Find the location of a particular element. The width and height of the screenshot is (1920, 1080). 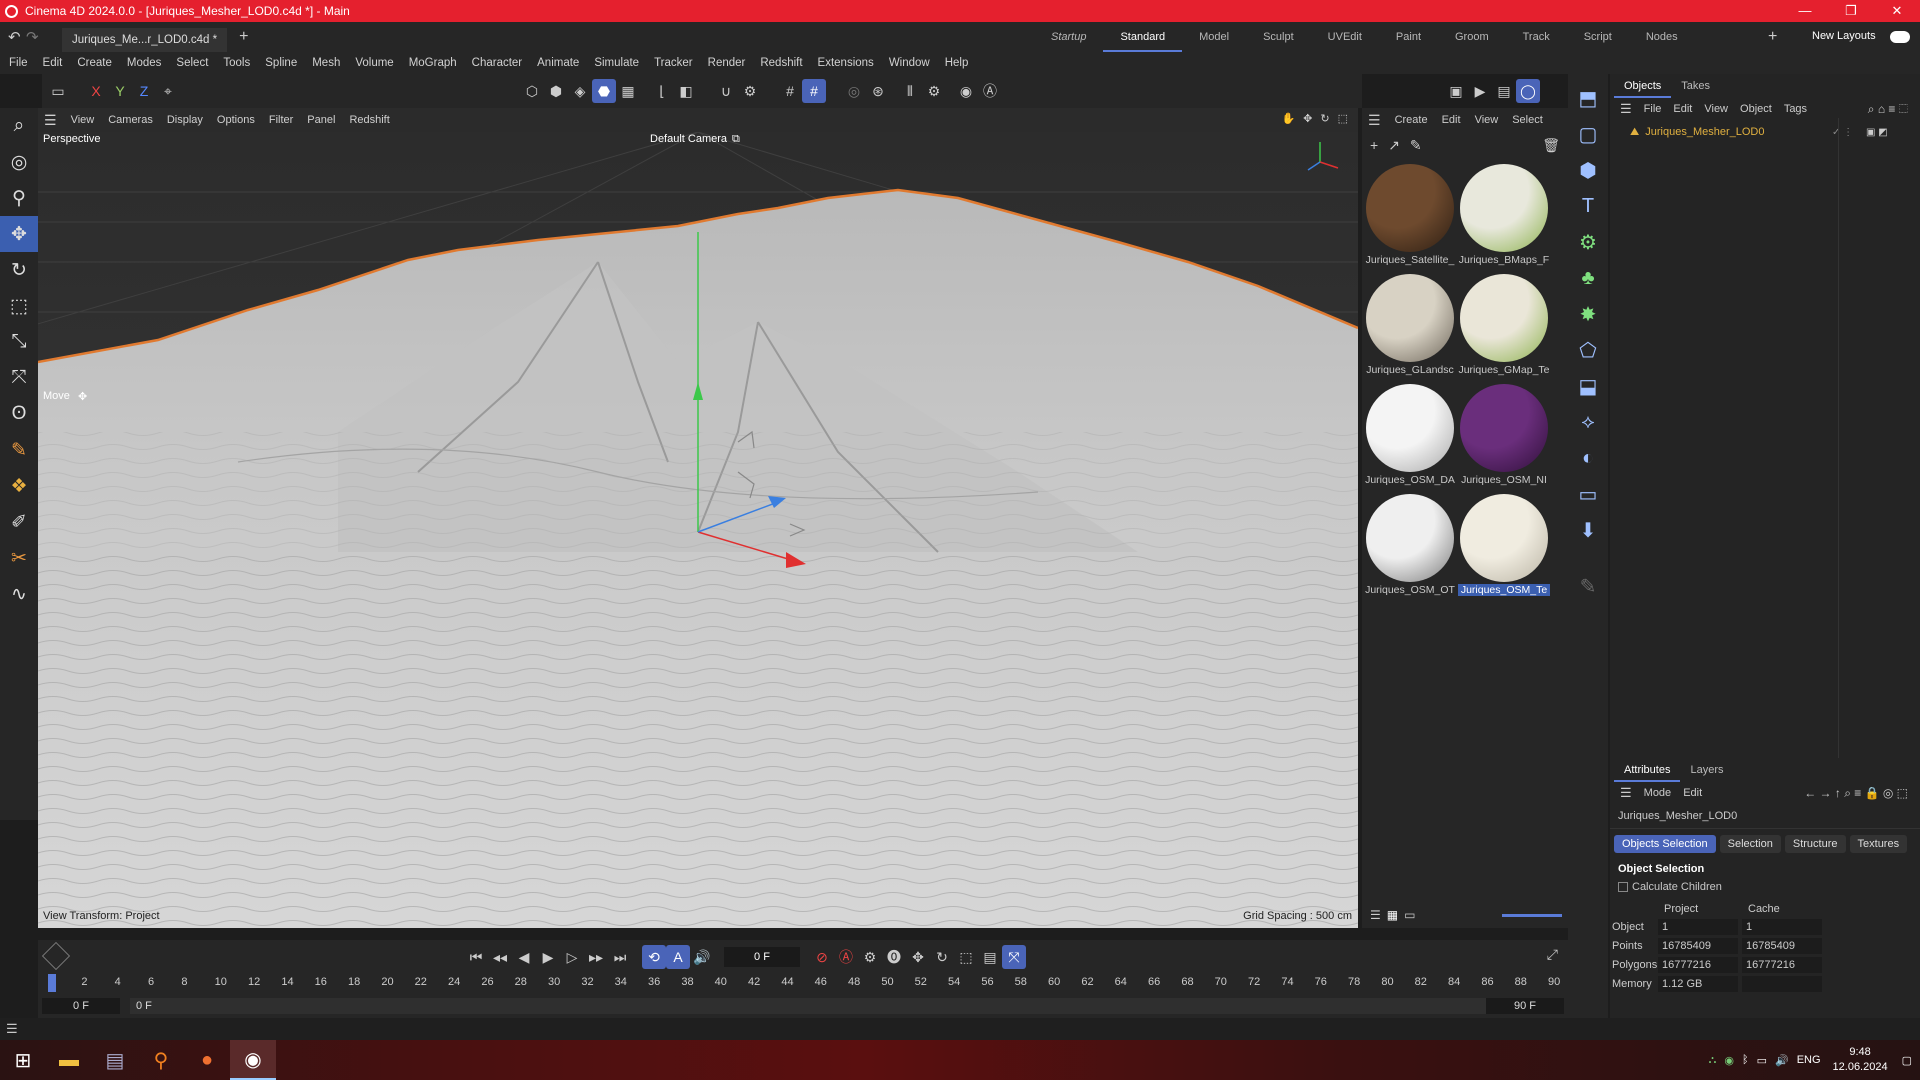

clock: 9:48 12.06.2024 is located at coordinates (1860, 1060).